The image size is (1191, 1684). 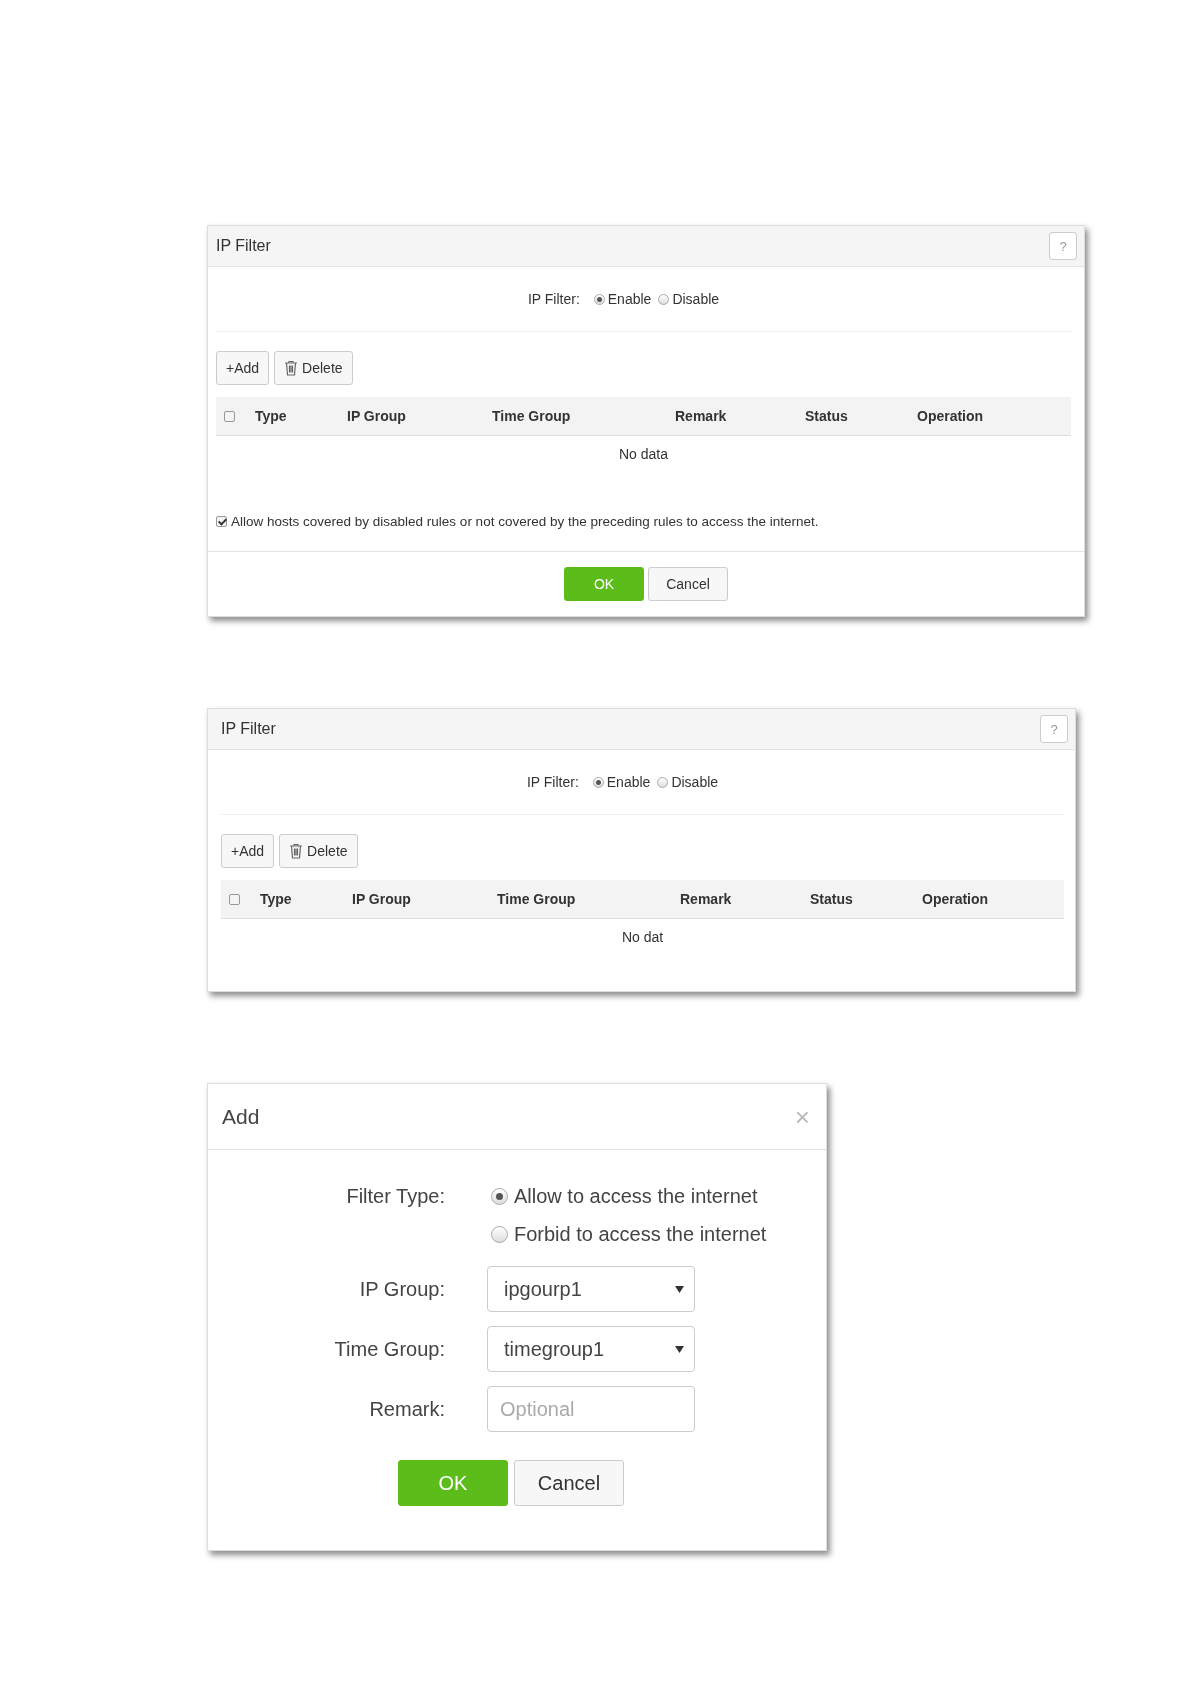 What do you see at coordinates (221, 521) in the screenshot?
I see `checkbox` at bounding box center [221, 521].